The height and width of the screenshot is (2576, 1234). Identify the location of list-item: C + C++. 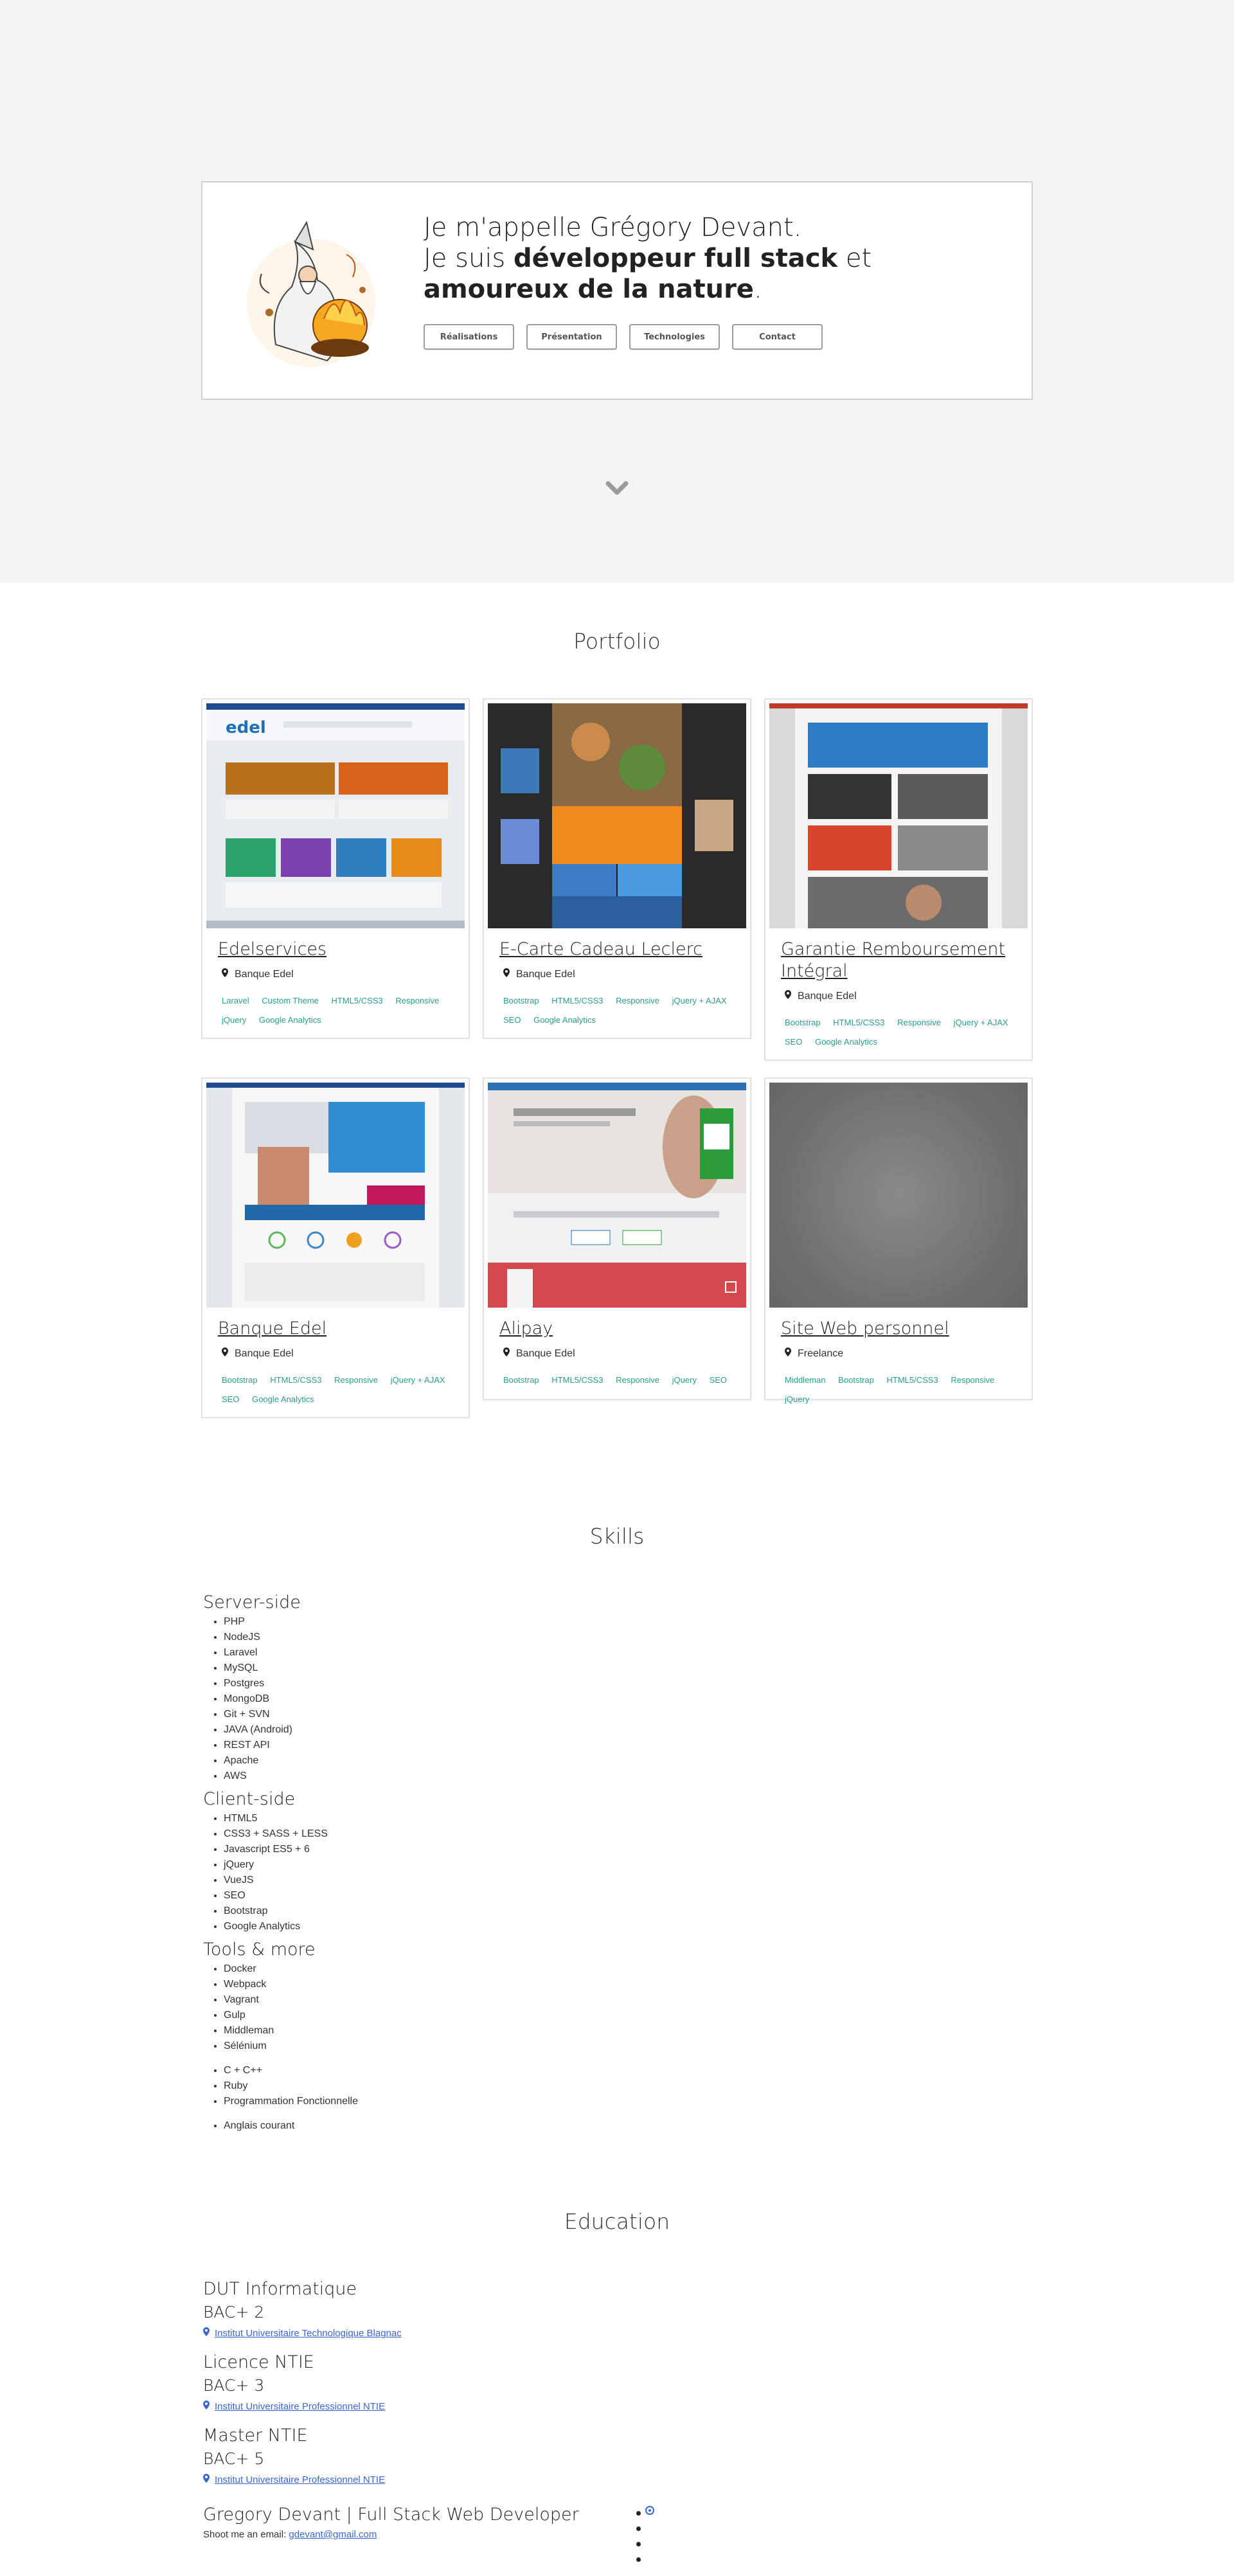
(503, 2070).